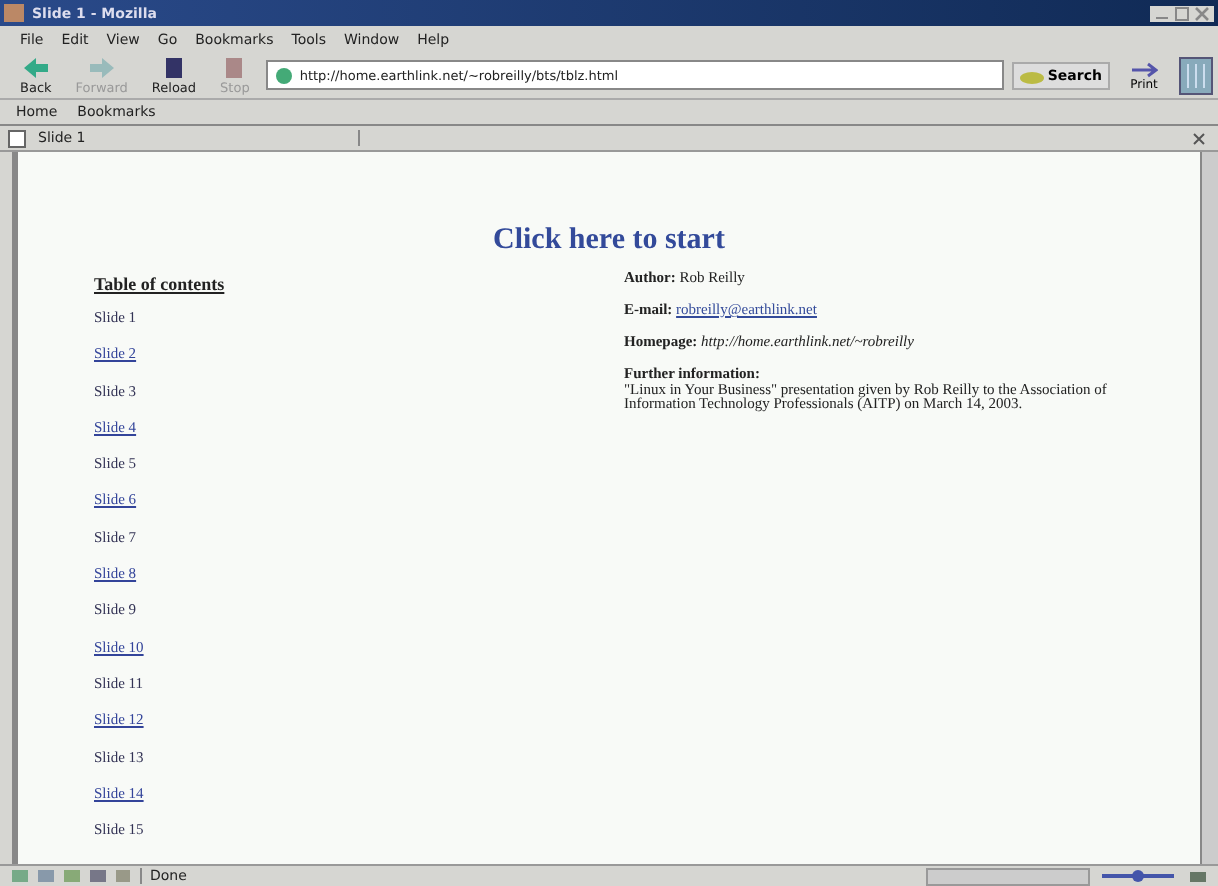 Image resolution: width=1218 pixels, height=886 pixels. What do you see at coordinates (159, 284) in the screenshot?
I see `toc-heading: Table of contents` at bounding box center [159, 284].